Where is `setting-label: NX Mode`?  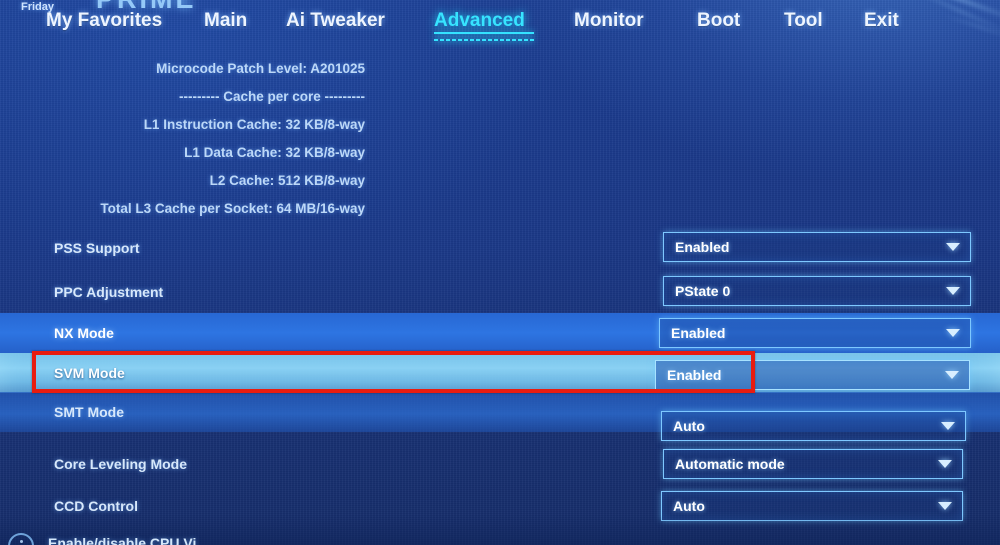
setting-label: NX Mode is located at coordinates (84, 333).